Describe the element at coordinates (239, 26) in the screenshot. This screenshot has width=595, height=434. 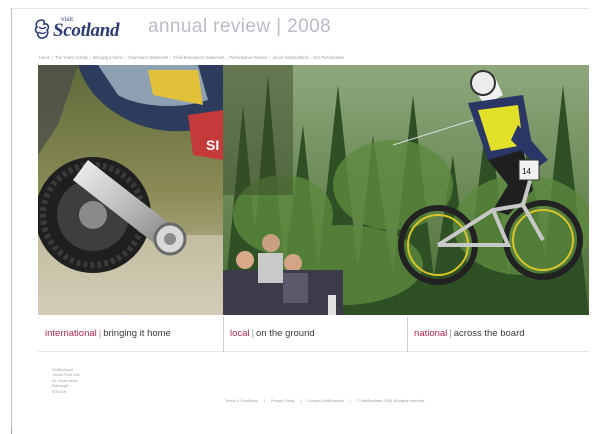
I see `page-title: annual review | 2008` at that location.